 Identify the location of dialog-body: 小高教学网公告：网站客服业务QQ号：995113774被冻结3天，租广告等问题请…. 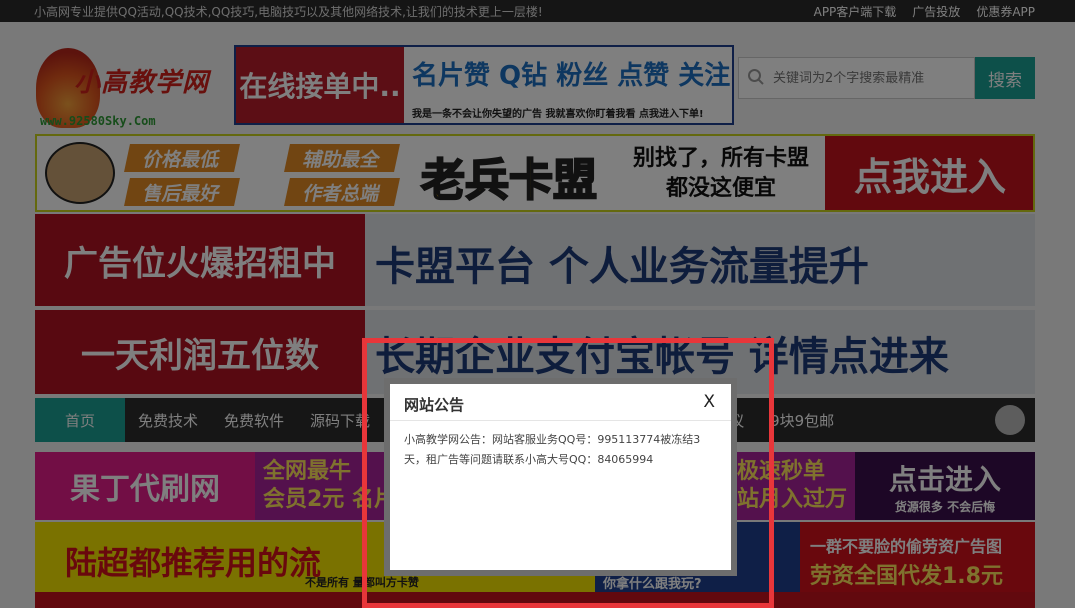
(552, 449).